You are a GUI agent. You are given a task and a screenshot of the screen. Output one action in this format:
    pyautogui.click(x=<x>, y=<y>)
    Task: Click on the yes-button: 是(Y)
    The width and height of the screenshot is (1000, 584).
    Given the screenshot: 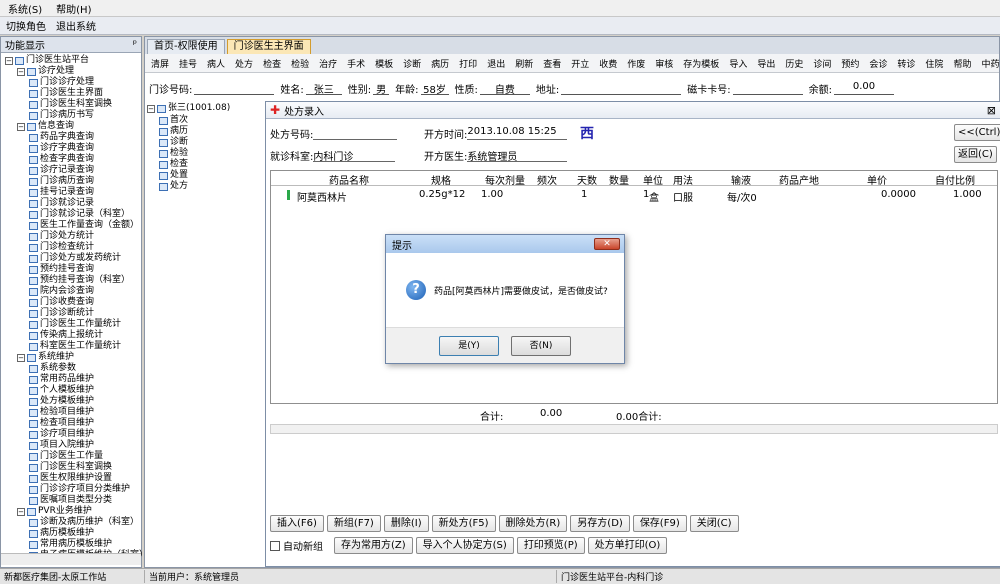 What is the action you would take?
    pyautogui.click(x=469, y=345)
    